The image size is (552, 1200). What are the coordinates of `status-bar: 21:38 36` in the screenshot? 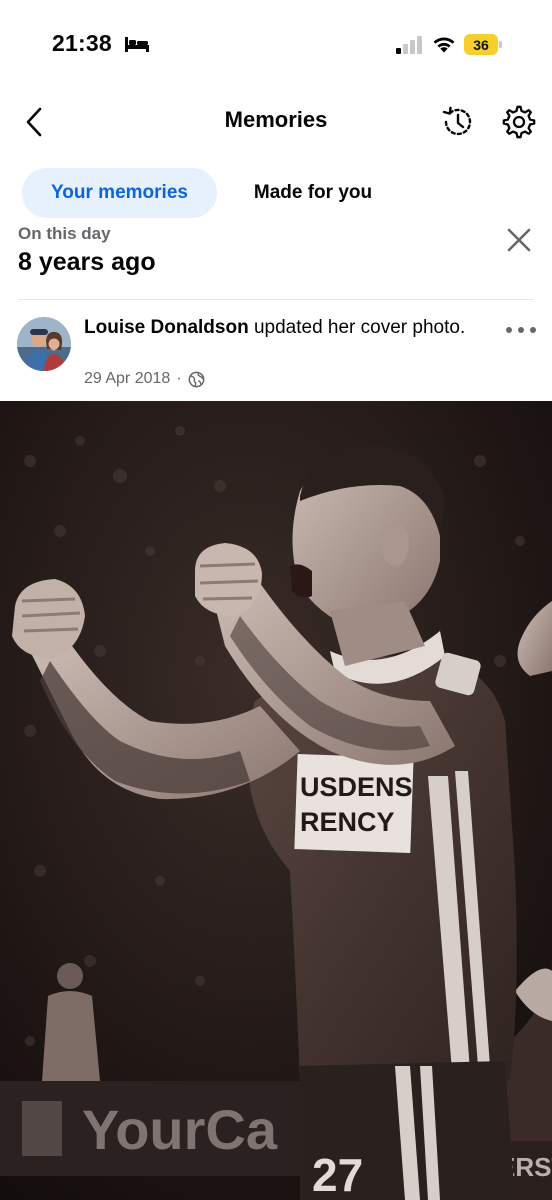 It's located at (276, 45).